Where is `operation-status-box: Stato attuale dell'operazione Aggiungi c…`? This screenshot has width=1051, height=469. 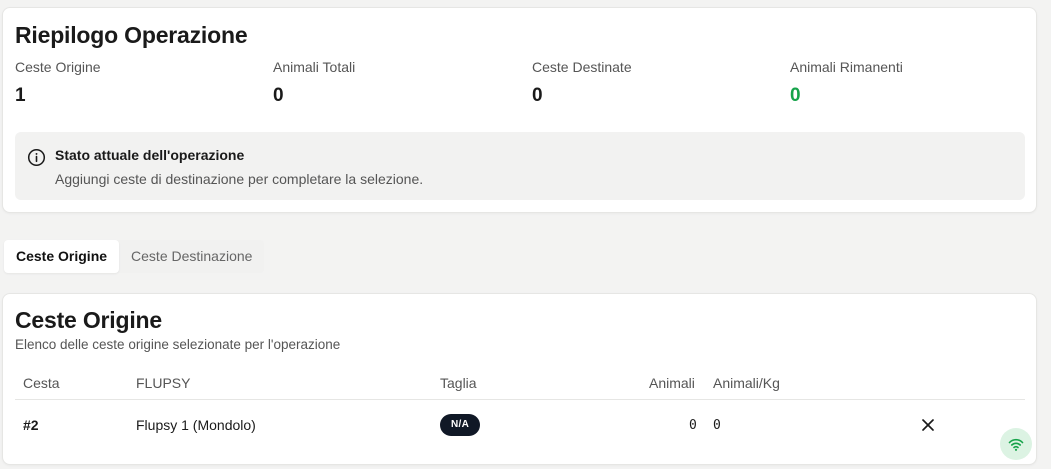 operation-status-box: Stato attuale dell'operazione Aggiungi c… is located at coordinates (520, 166).